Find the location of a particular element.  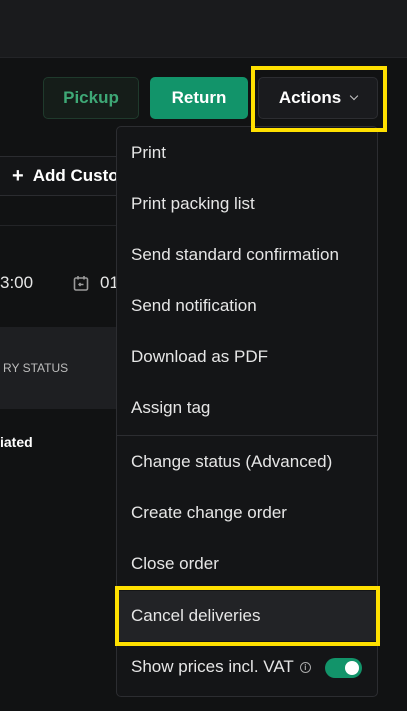

return-button-label: Return is located at coordinates (199, 97).